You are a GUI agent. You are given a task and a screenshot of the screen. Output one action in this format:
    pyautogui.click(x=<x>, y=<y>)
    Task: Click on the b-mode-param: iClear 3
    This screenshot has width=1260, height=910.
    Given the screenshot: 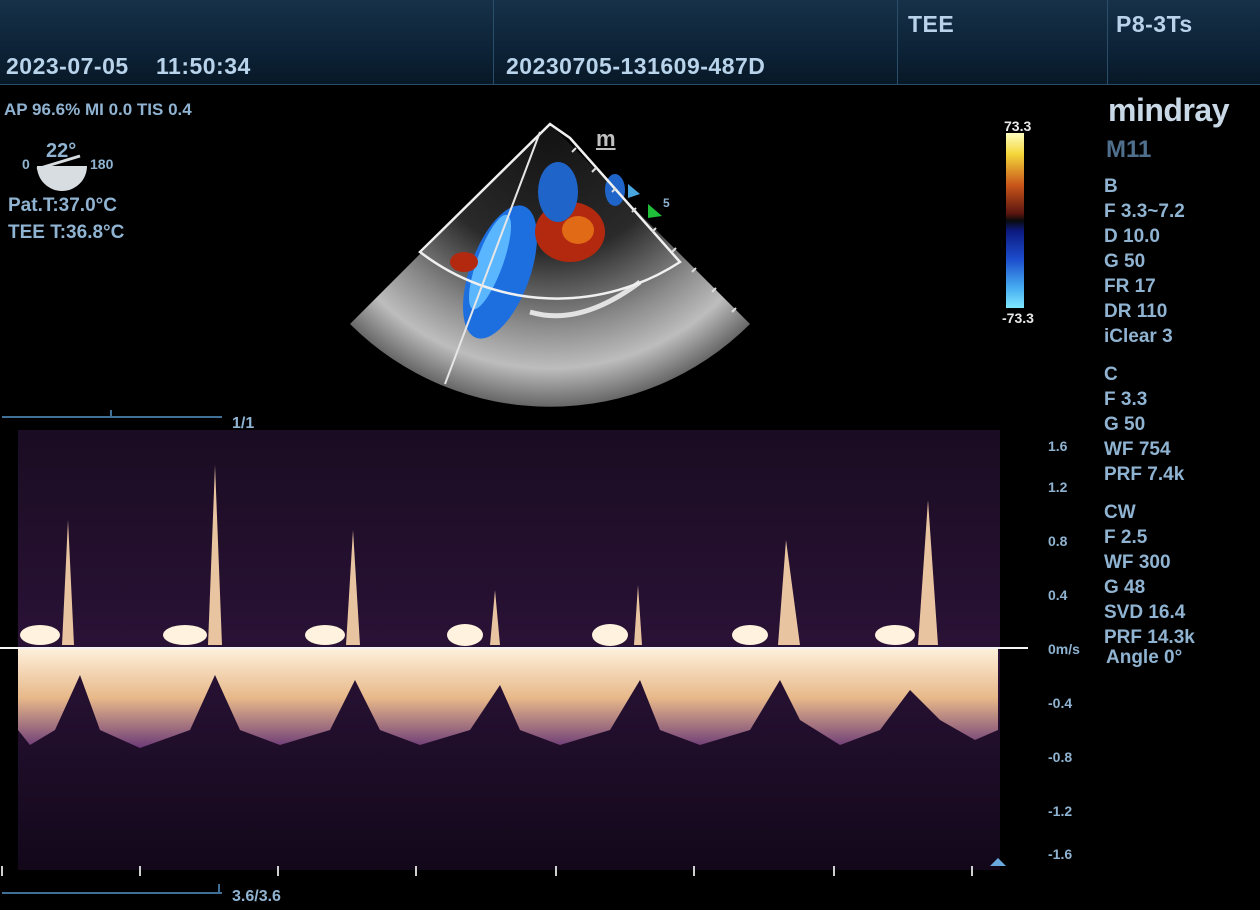 What is the action you would take?
    pyautogui.click(x=1138, y=336)
    